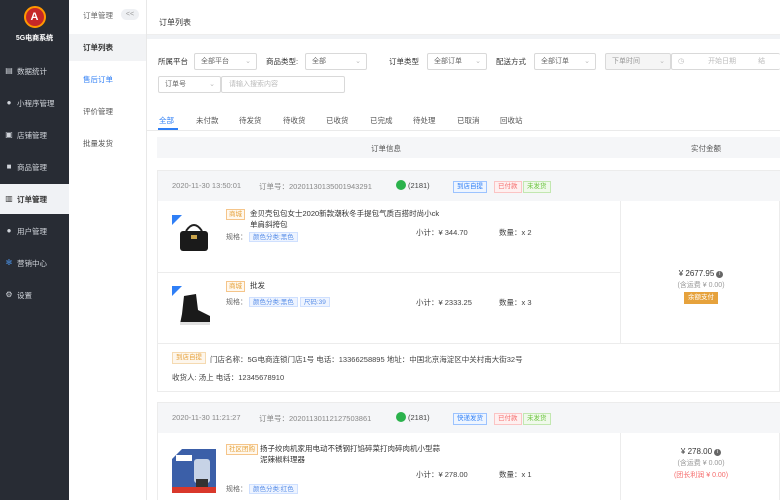 Image resolution: width=780 pixels, height=500 pixels. Describe the element at coordinates (273, 489) in the screenshot. I see `spec-chip: 颜色分类:红色` at that location.